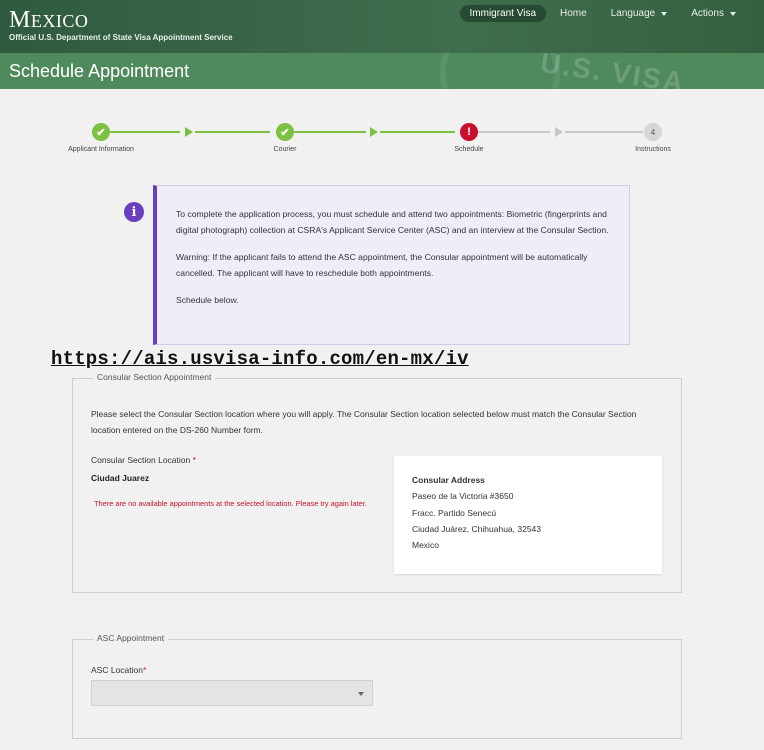  Describe the element at coordinates (477, 528) in the screenshot. I see `address-line: Ciudad Juárez, Chihuahua, 32543` at that location.